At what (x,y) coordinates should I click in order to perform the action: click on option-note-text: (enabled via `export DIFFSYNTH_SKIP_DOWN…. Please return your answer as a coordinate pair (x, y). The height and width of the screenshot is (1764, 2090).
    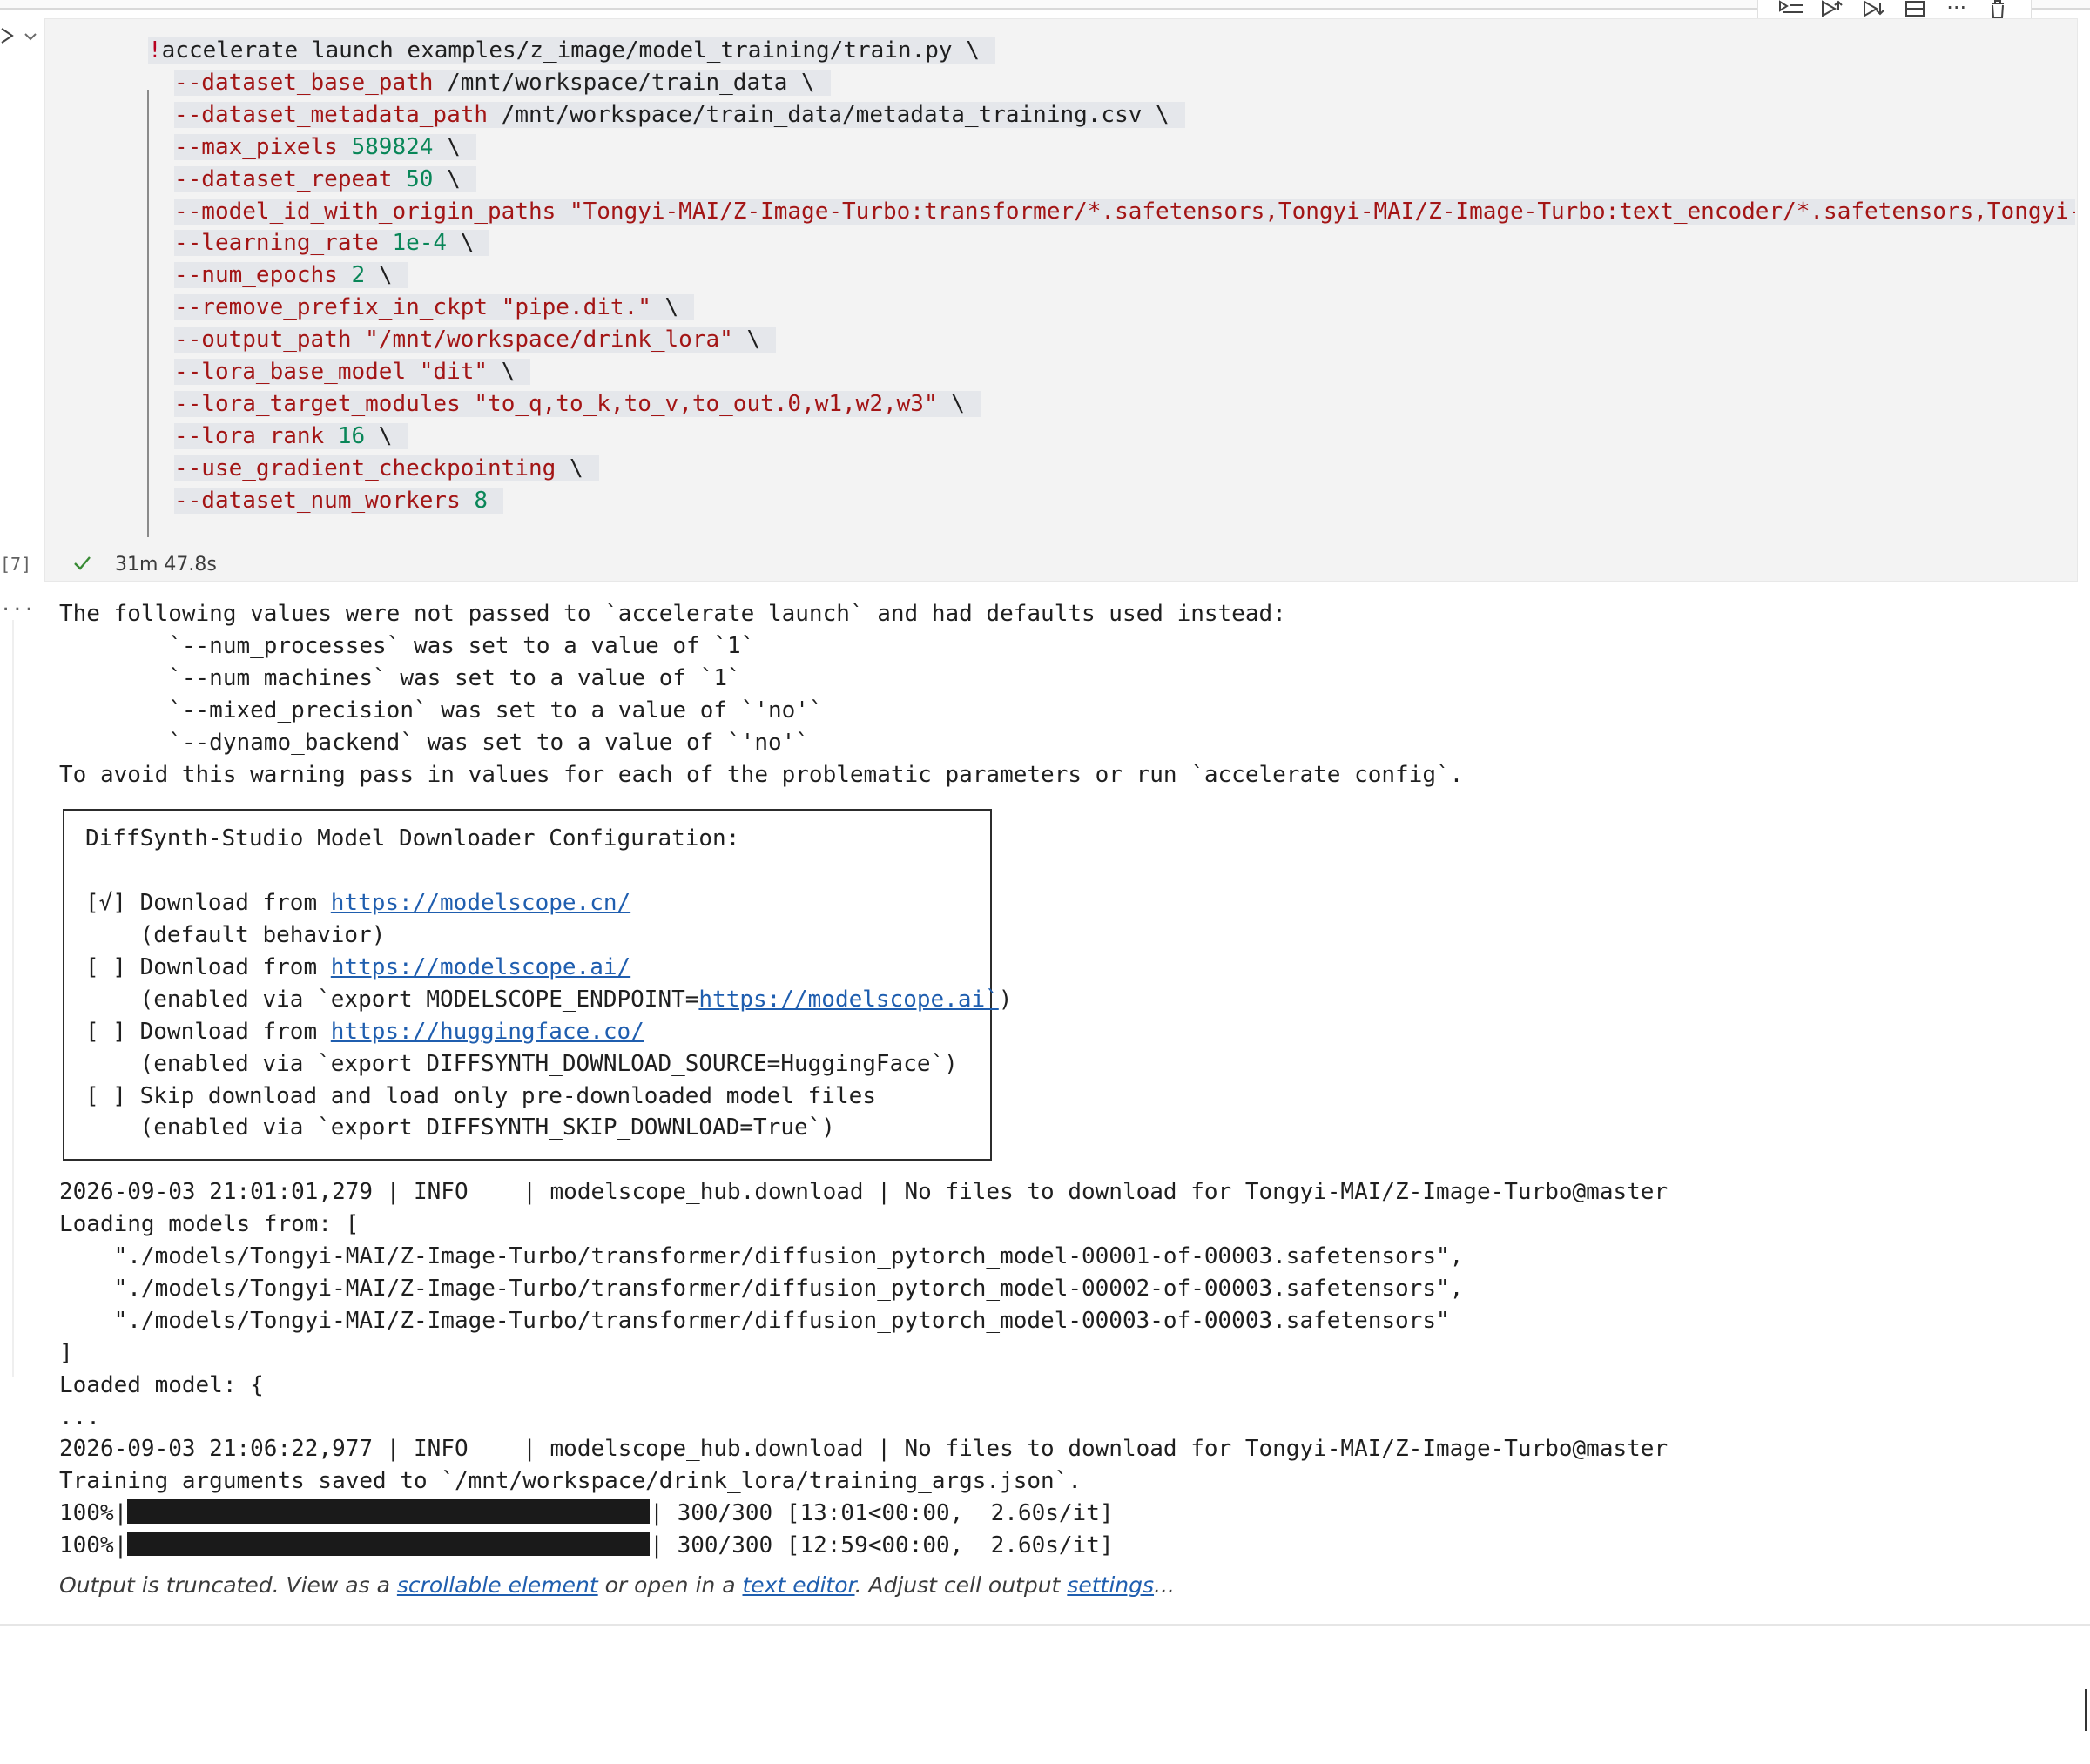
    Looking at the image, I should click on (460, 1127).